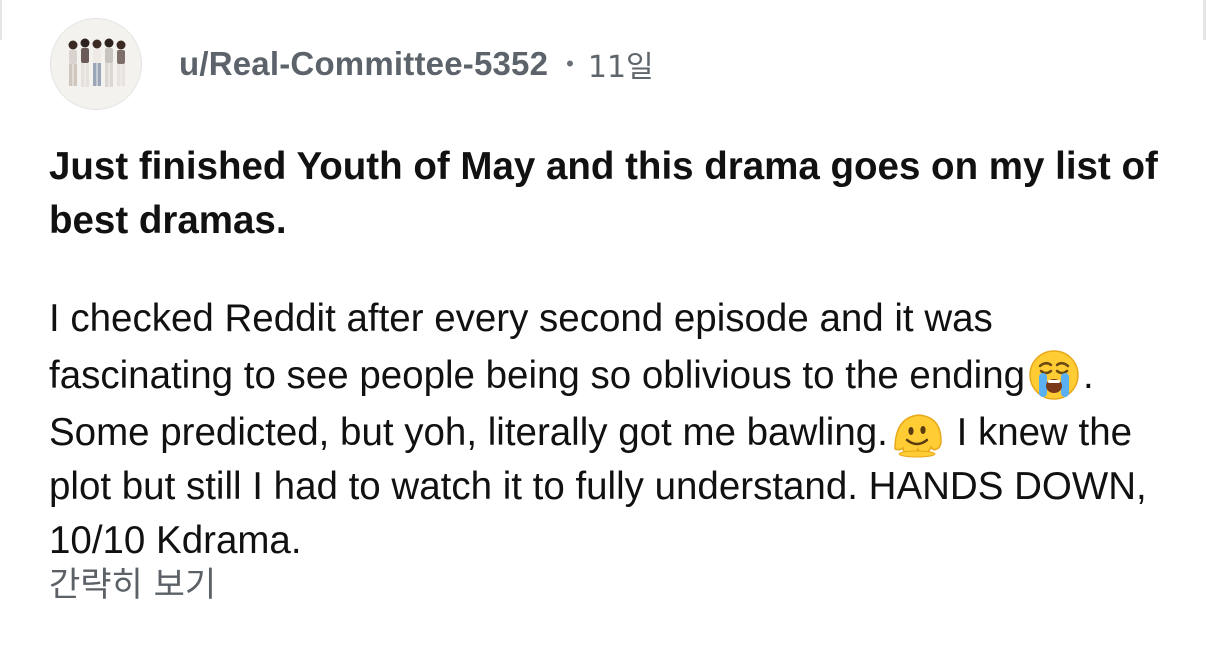 The height and width of the screenshot is (648, 1206). What do you see at coordinates (1054, 374) in the screenshot?
I see `loudly-crying-face-icon` at bounding box center [1054, 374].